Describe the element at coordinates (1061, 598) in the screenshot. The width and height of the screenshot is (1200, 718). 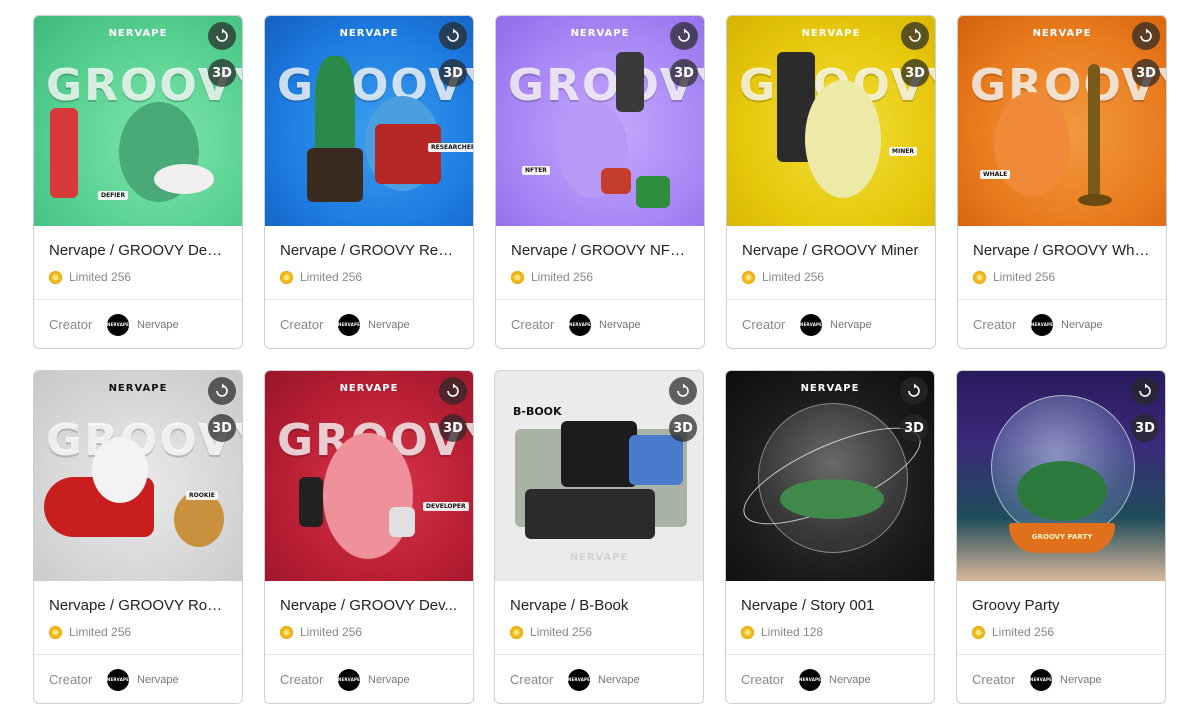
I see `nft-title: Groovy Party` at that location.